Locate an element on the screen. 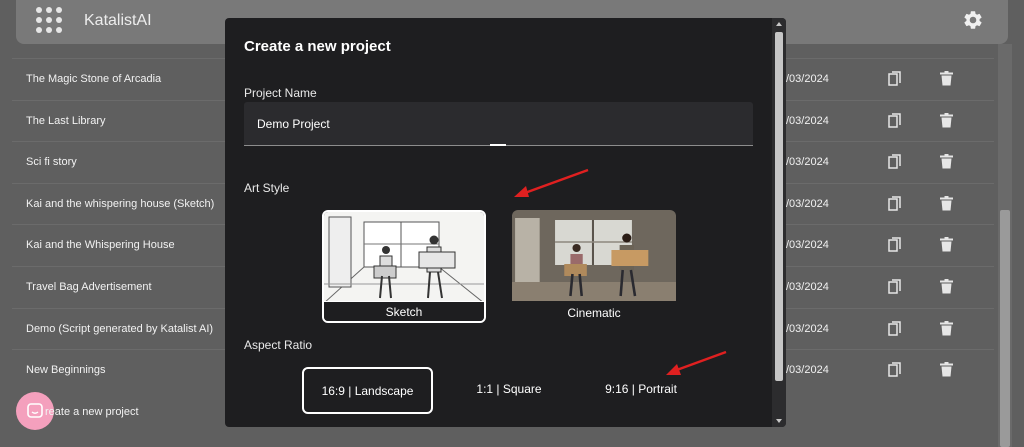  create-project-link: reate a new project is located at coordinates (92, 412).